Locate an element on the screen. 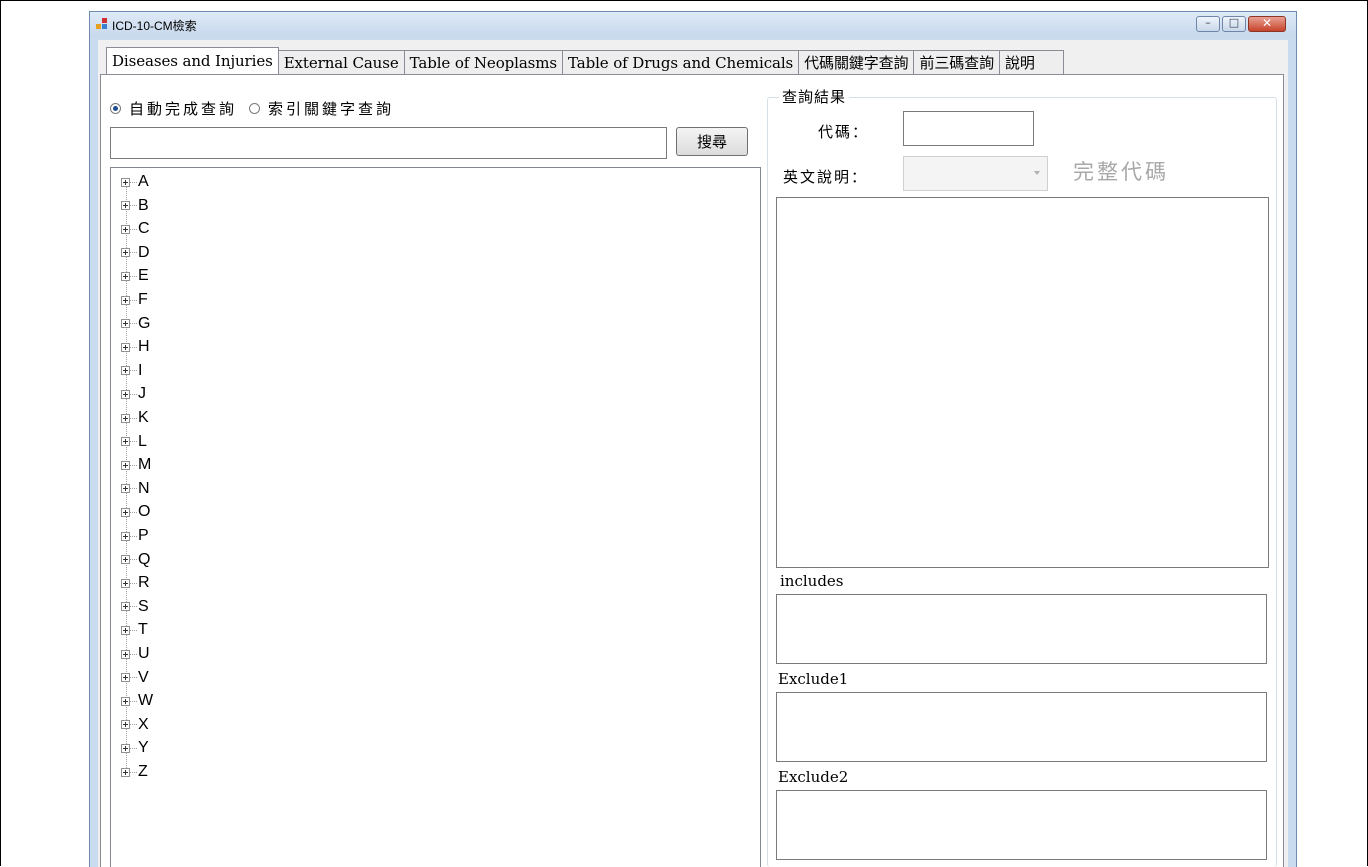 The width and height of the screenshot is (1368, 867). tree-node-label: R is located at coordinates (144, 583).